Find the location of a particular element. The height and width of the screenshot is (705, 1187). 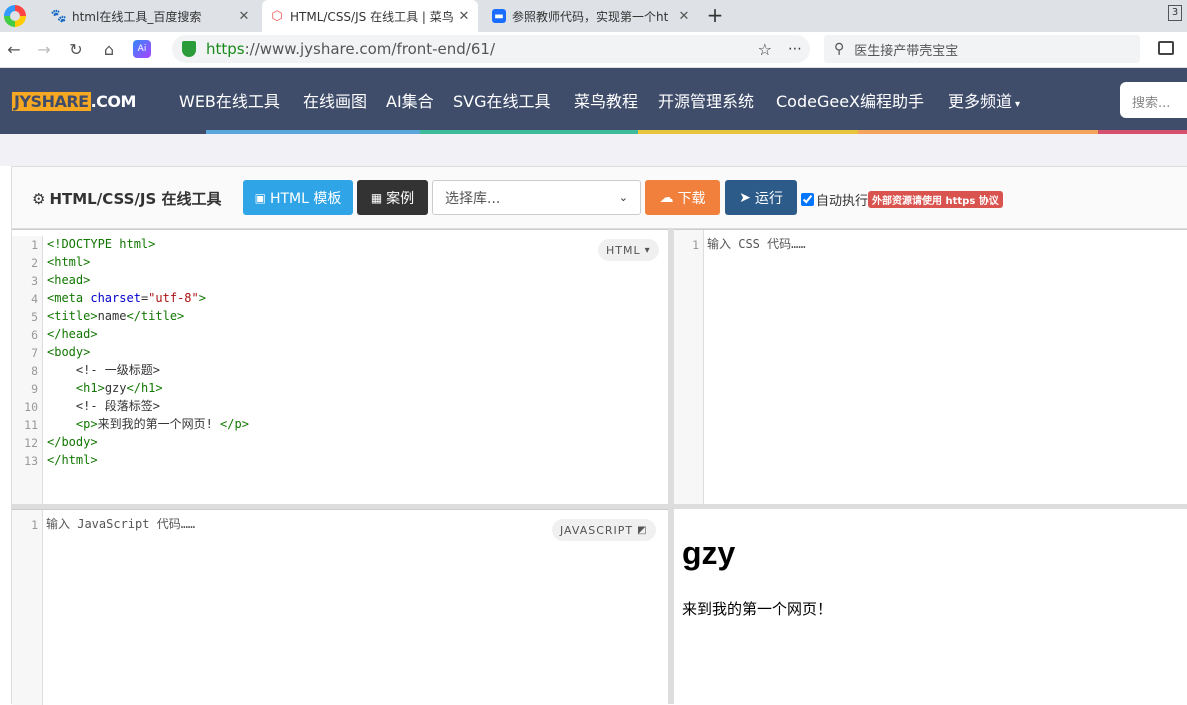

tab-jyshare: ⬡ HTML/CSS/JS 在线工具 | 菜鸟 ✕ is located at coordinates (370, 16).